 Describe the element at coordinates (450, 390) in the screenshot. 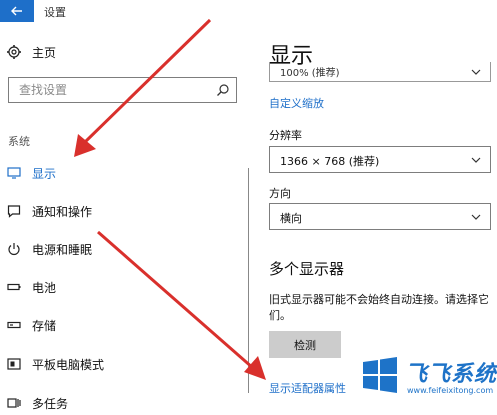

I see `watermark-url: www.feifeixitong.com` at that location.